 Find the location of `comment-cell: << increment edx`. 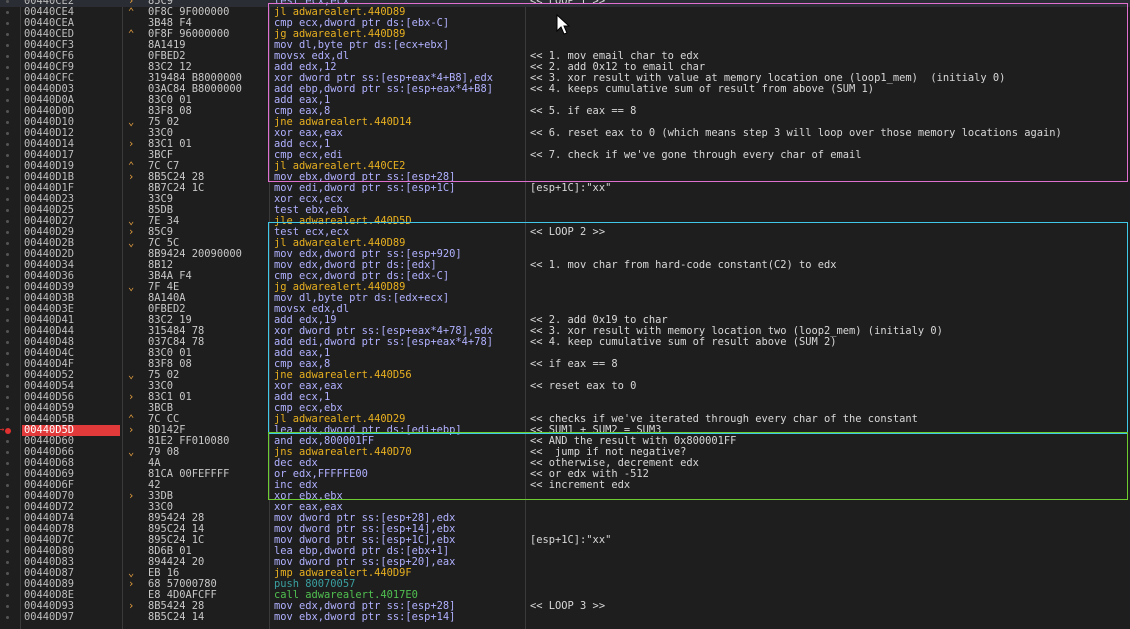

comment-cell: << increment edx is located at coordinates (830, 485).